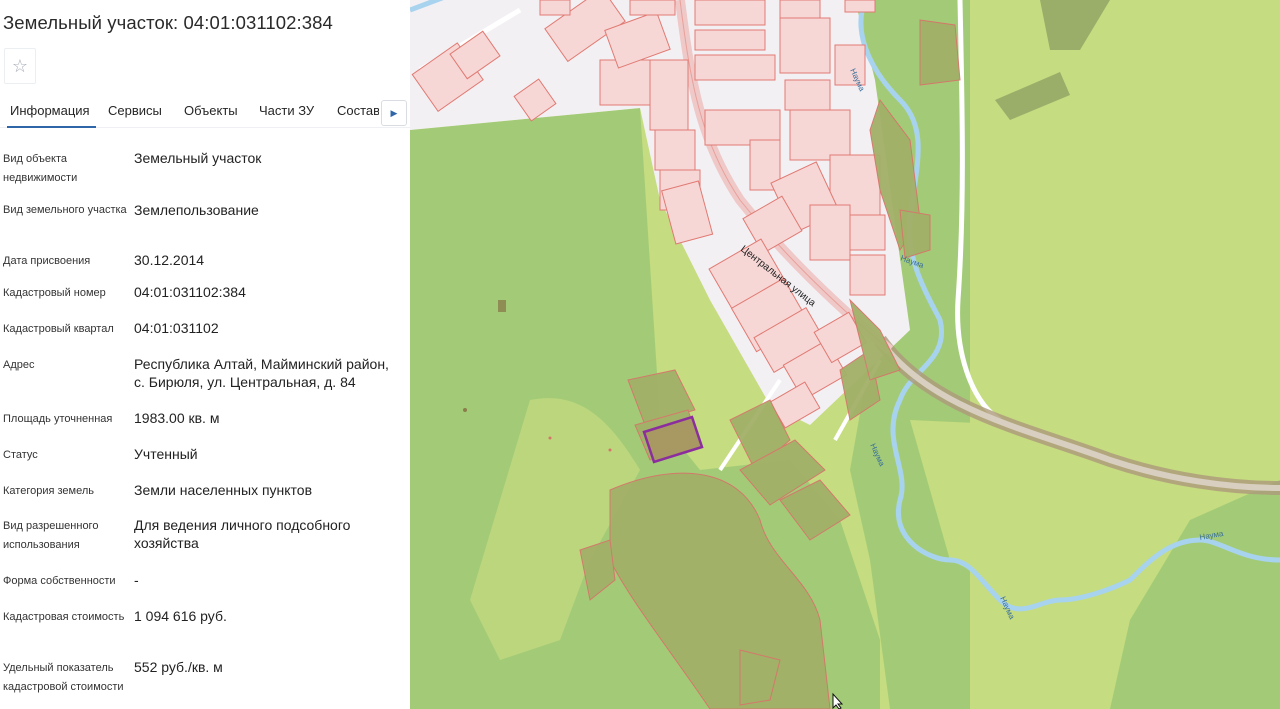 This screenshot has width=1280, height=709. Describe the element at coordinates (65, 210) in the screenshot. I see `field-label: Вид земельного участка` at that location.